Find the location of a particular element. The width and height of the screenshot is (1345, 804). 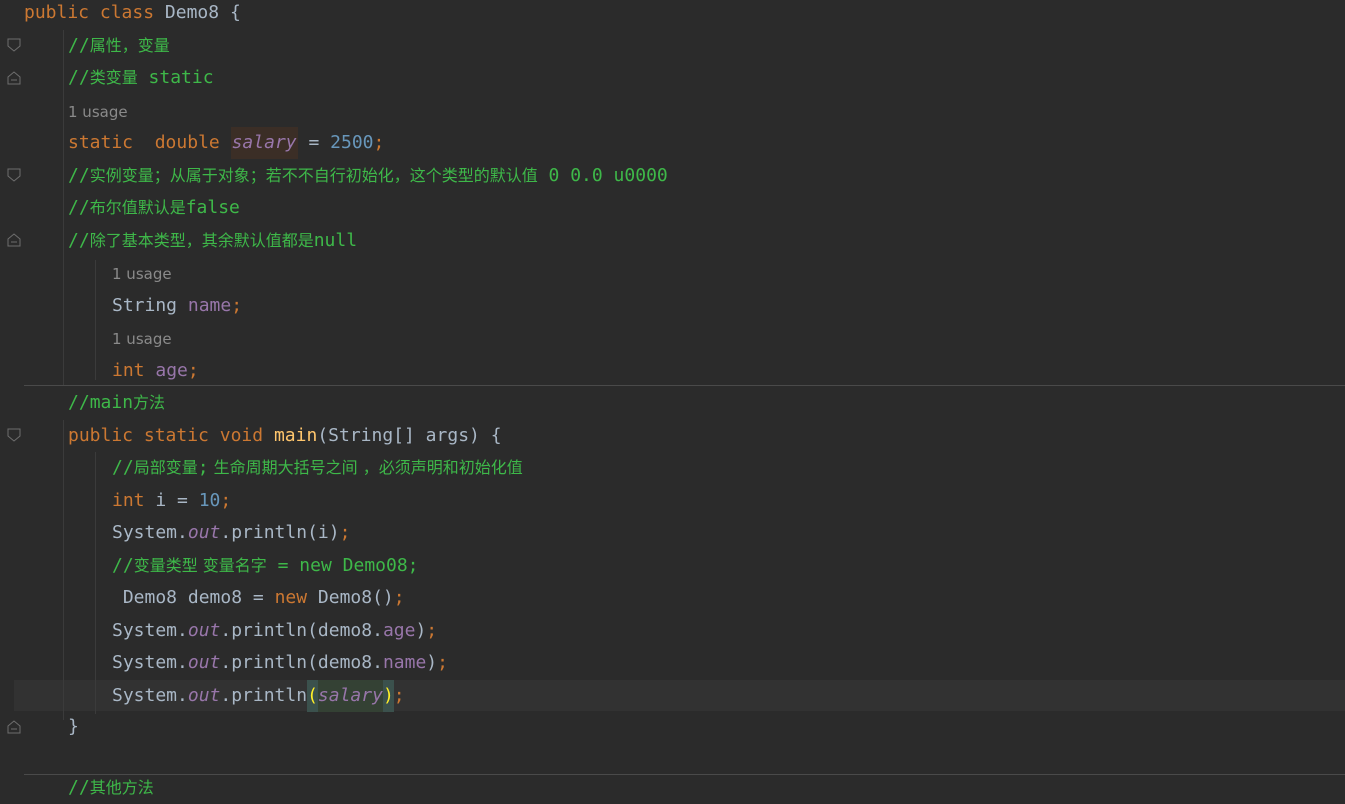

comment: main is located at coordinates (111, 402).